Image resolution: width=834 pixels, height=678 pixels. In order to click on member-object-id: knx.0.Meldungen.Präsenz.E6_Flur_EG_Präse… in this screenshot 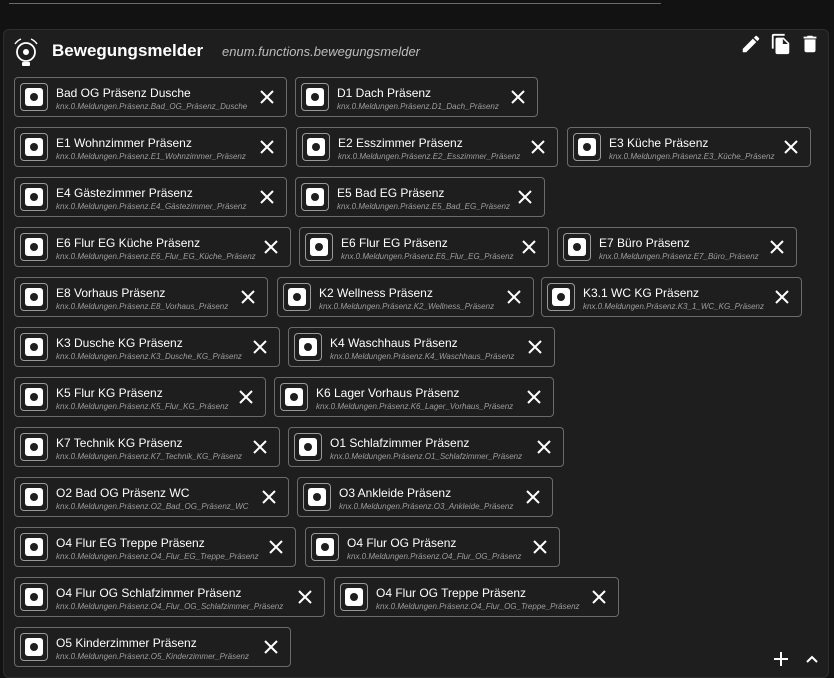, I will do `click(427, 256)`.